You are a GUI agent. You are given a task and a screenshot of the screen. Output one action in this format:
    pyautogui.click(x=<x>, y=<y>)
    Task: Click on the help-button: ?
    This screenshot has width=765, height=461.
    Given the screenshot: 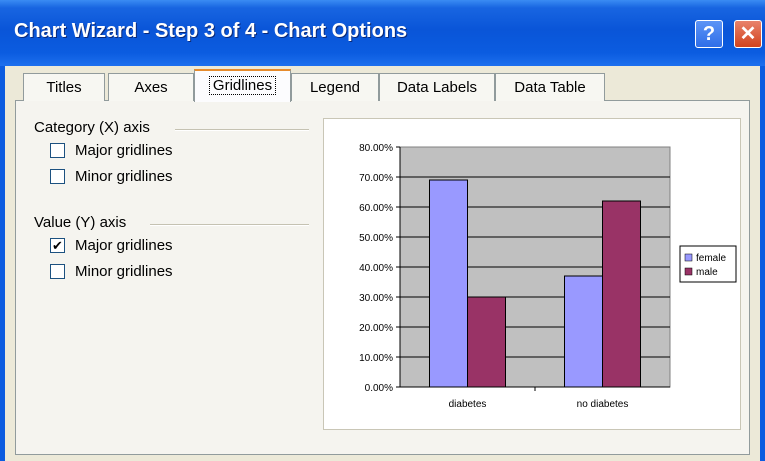 What is the action you would take?
    pyautogui.click(x=709, y=34)
    